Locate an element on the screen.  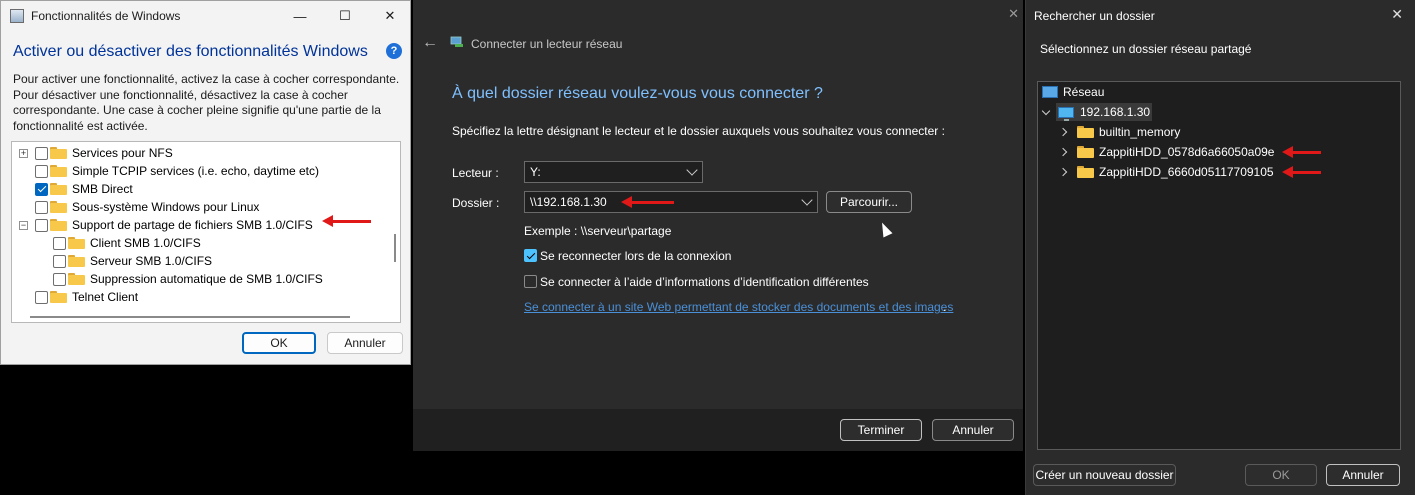
window-title: Fonctionnalités de Windows is located at coordinates (106, 16).